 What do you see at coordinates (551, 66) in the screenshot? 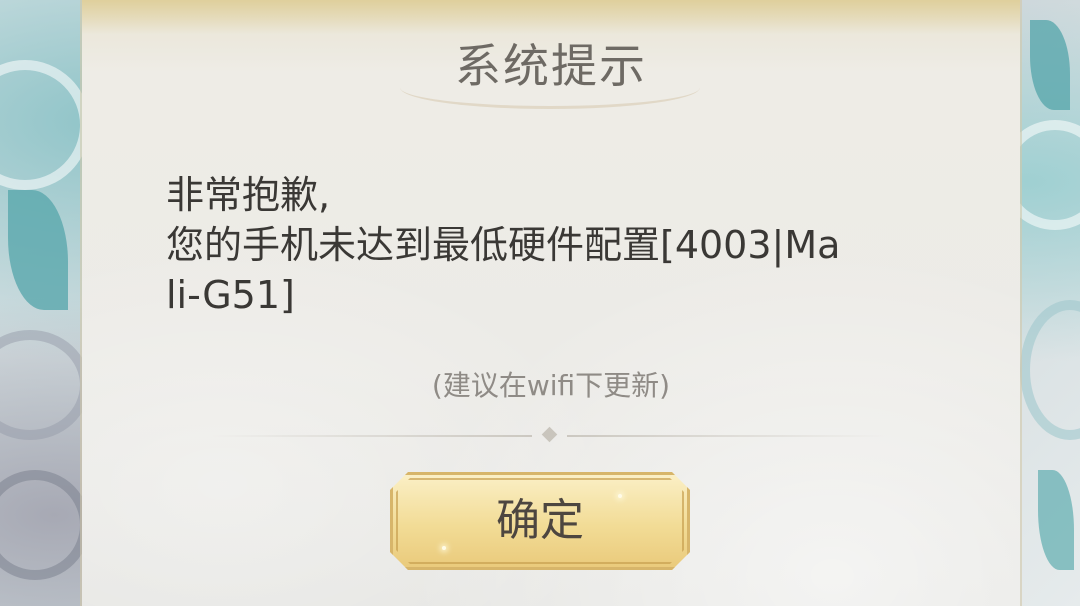
I see `dialog-title: 系统提示` at bounding box center [551, 66].